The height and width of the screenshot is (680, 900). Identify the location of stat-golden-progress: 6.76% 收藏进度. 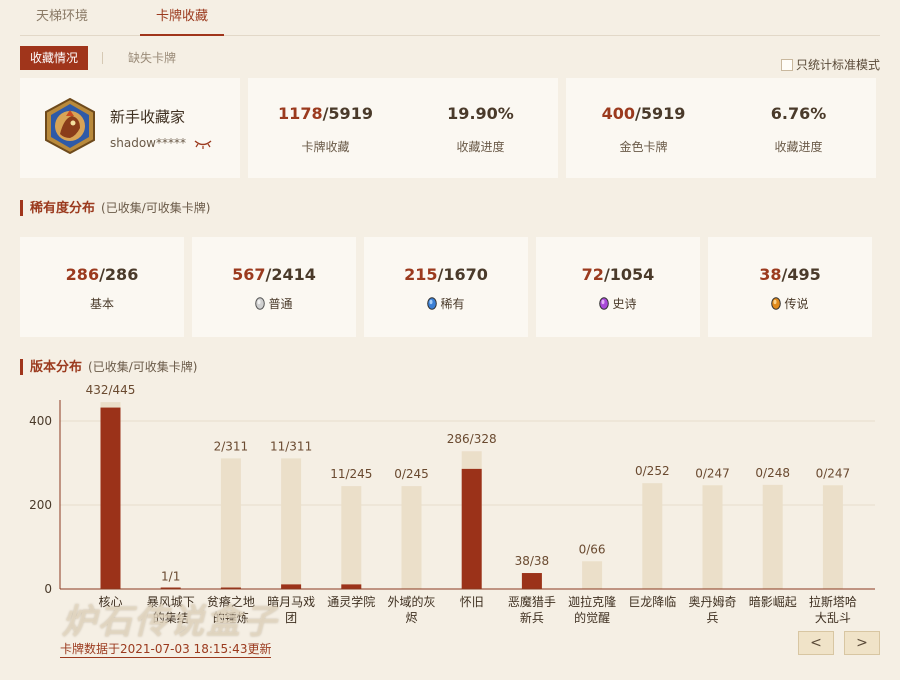
(798, 128).